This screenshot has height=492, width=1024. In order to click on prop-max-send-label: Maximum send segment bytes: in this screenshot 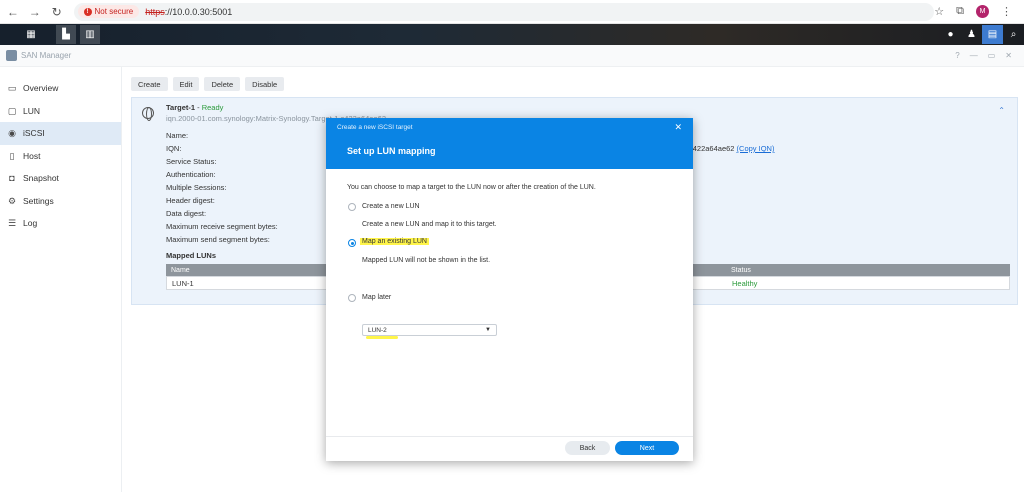, I will do `click(218, 239)`.